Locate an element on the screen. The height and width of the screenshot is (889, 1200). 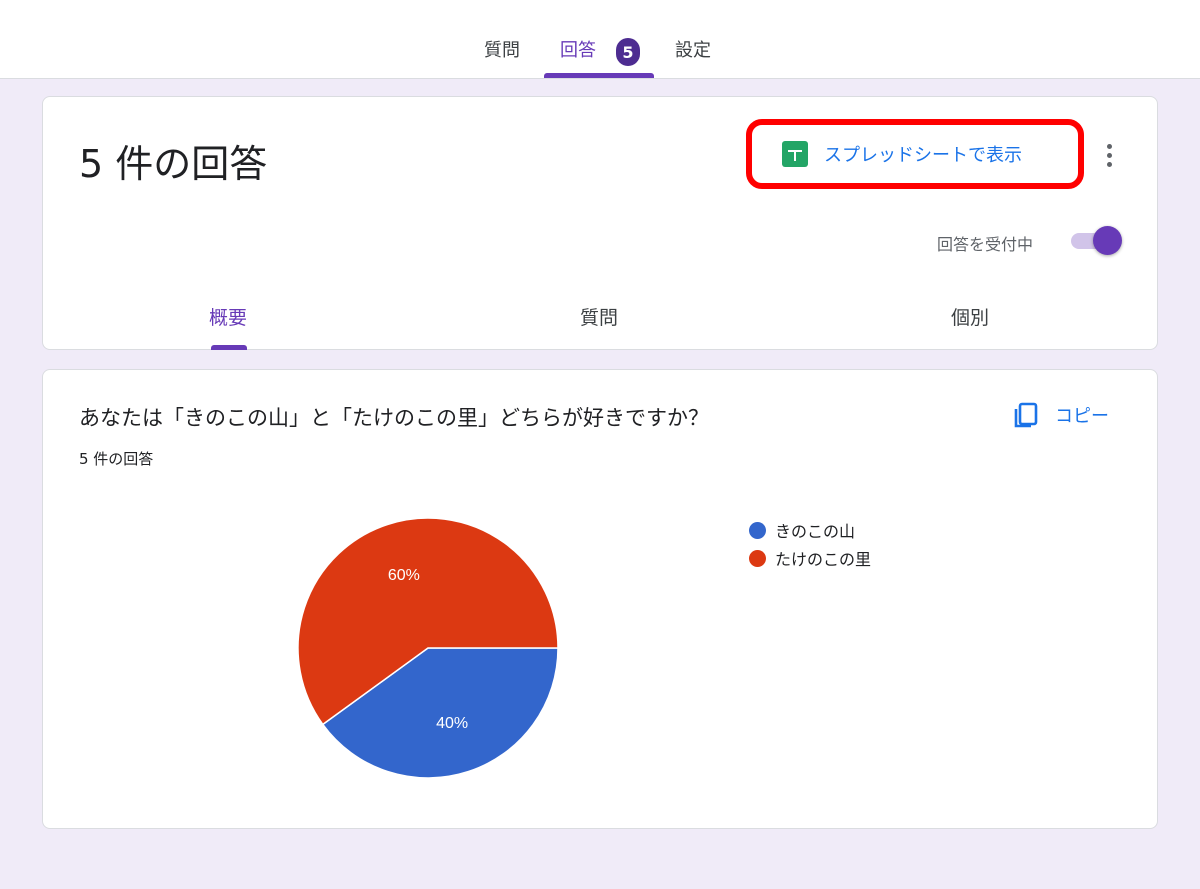
toggle-thumb is located at coordinates (1107, 240).